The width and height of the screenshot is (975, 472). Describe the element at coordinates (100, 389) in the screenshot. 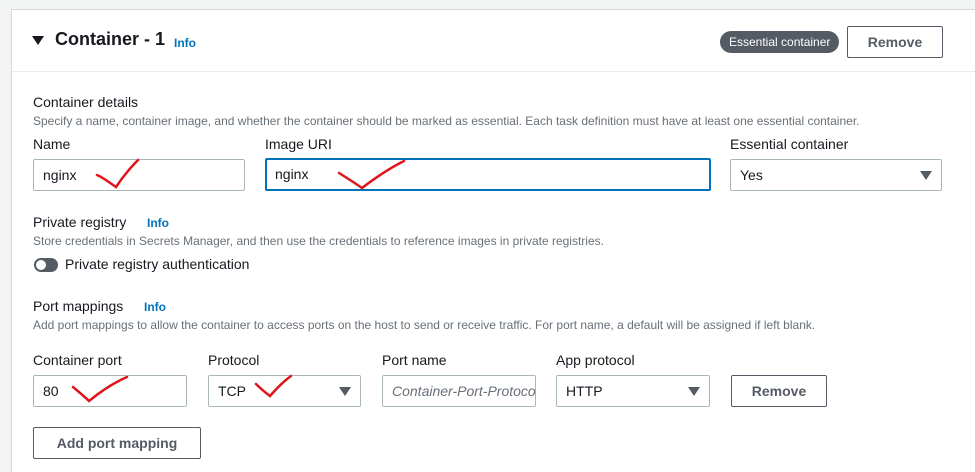

I see `checkmark-port-icon` at that location.